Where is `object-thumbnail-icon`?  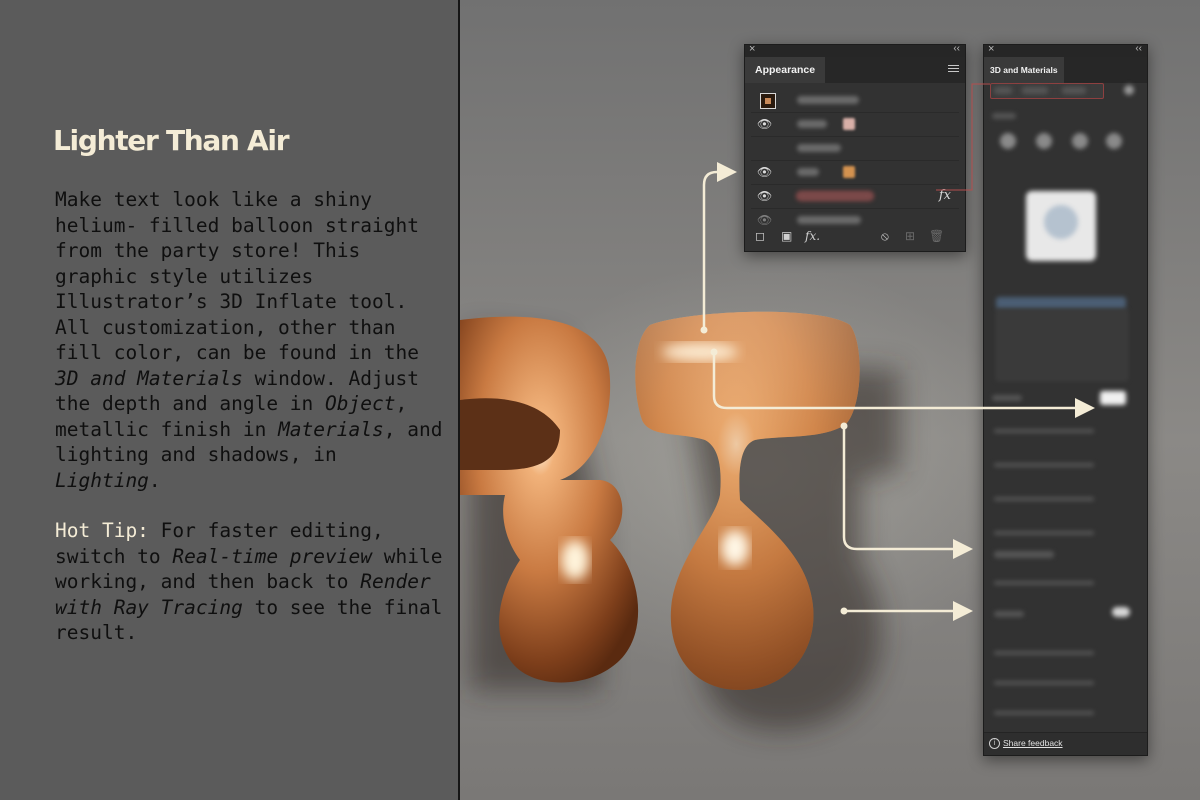 object-thumbnail-icon is located at coordinates (768, 101).